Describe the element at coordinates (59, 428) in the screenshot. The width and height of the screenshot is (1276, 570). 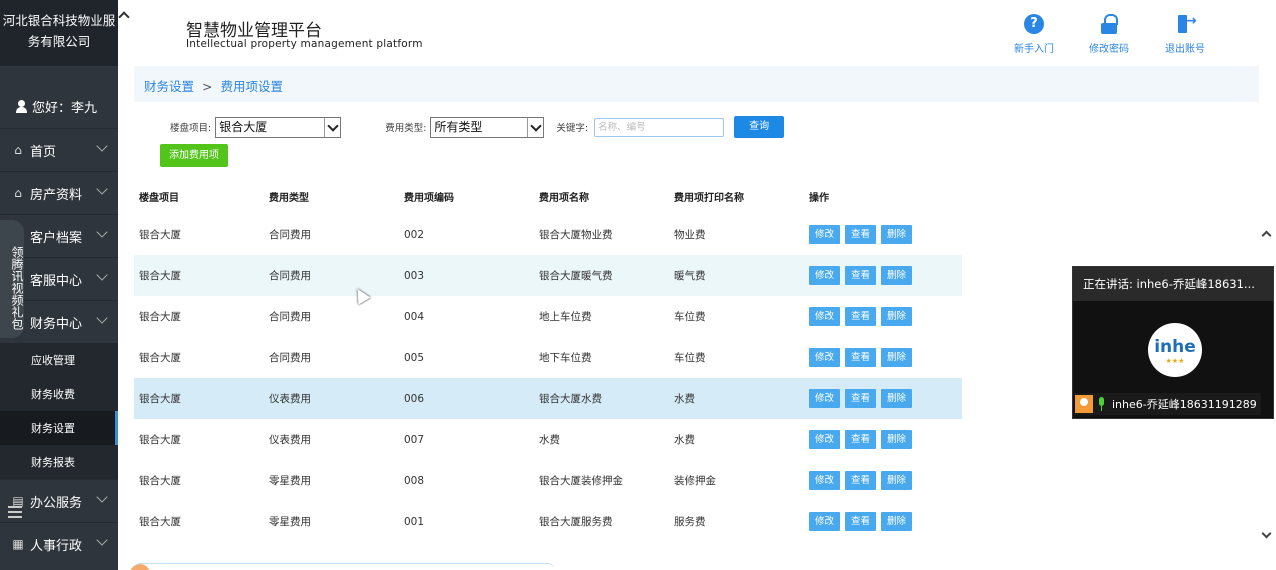
I see `sidebar-subitem-2: 财务设置` at that location.